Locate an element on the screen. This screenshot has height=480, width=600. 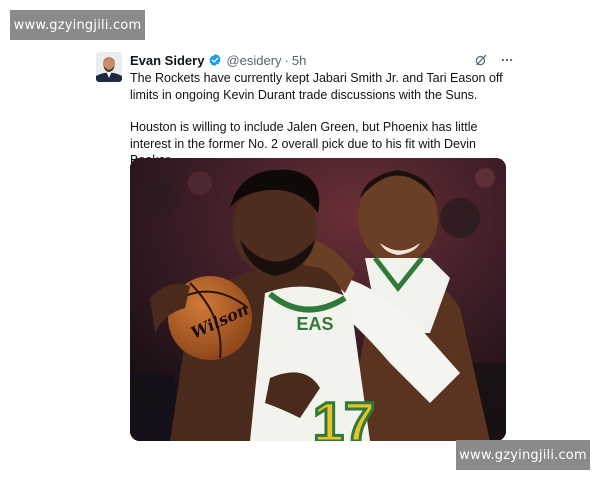
tweet-header: Evan Sidery @esidery · 5h is located at coordinates (218, 60).